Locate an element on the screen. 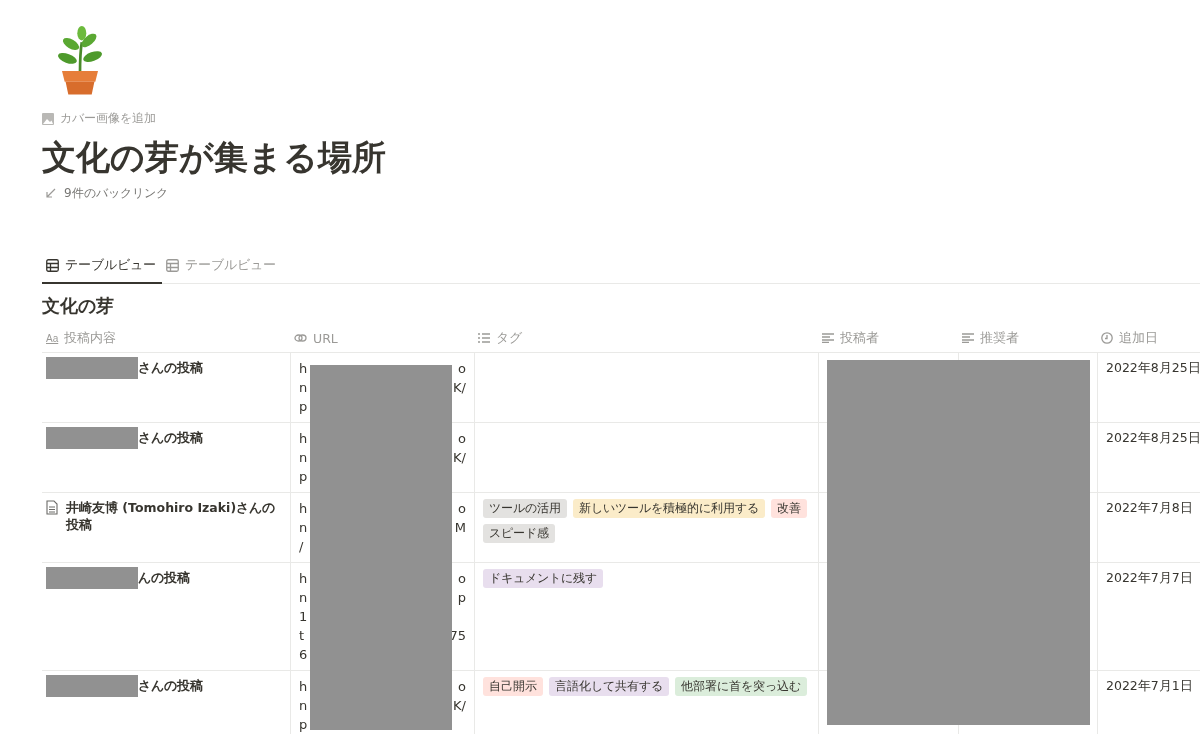 This screenshot has height=734, width=1200. page-title: 文化の芽が集まる場所 is located at coordinates (214, 157).